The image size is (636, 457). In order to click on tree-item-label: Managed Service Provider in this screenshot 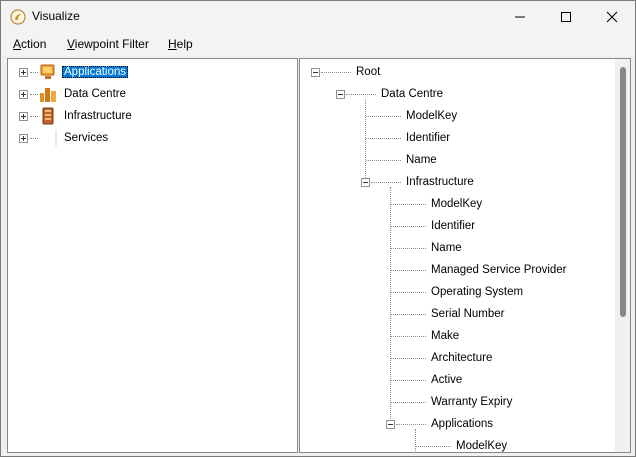, I will do `click(499, 270)`.